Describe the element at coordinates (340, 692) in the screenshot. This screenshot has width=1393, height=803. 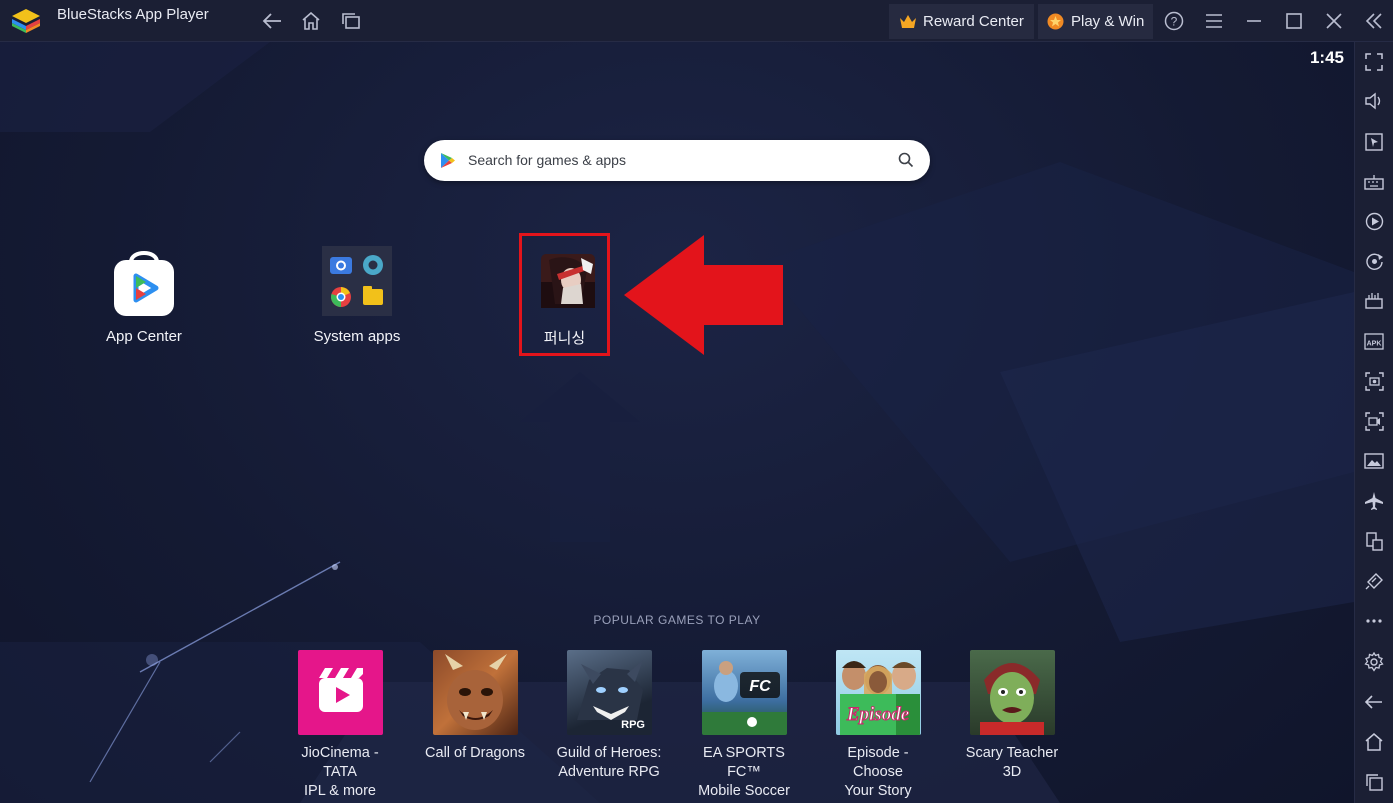
I see `jiocinema-icon` at that location.